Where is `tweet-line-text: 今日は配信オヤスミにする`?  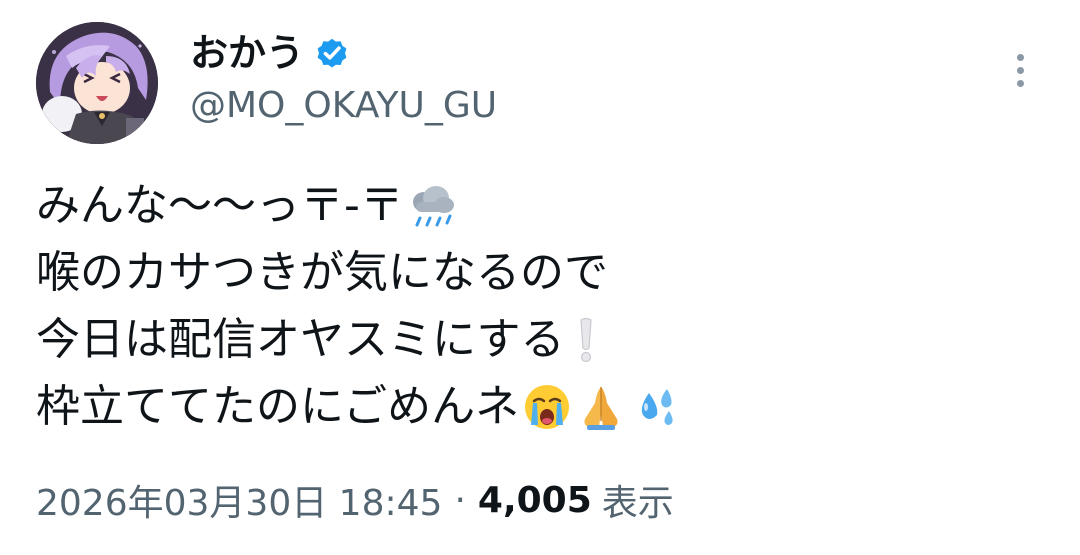 tweet-line-text: 今日は配信オヤスミにする is located at coordinates (300, 339).